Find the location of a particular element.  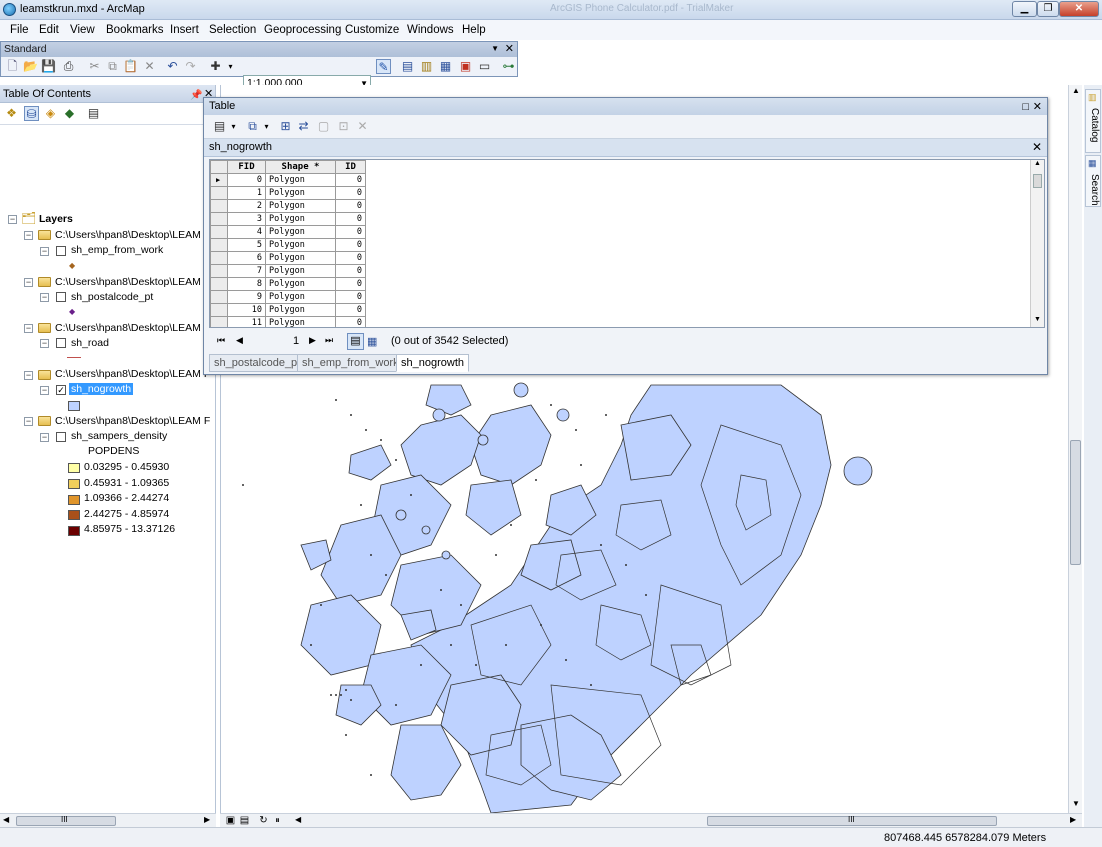

tab-sh-nogrowth: sh_nogrowth is located at coordinates (432, 363).